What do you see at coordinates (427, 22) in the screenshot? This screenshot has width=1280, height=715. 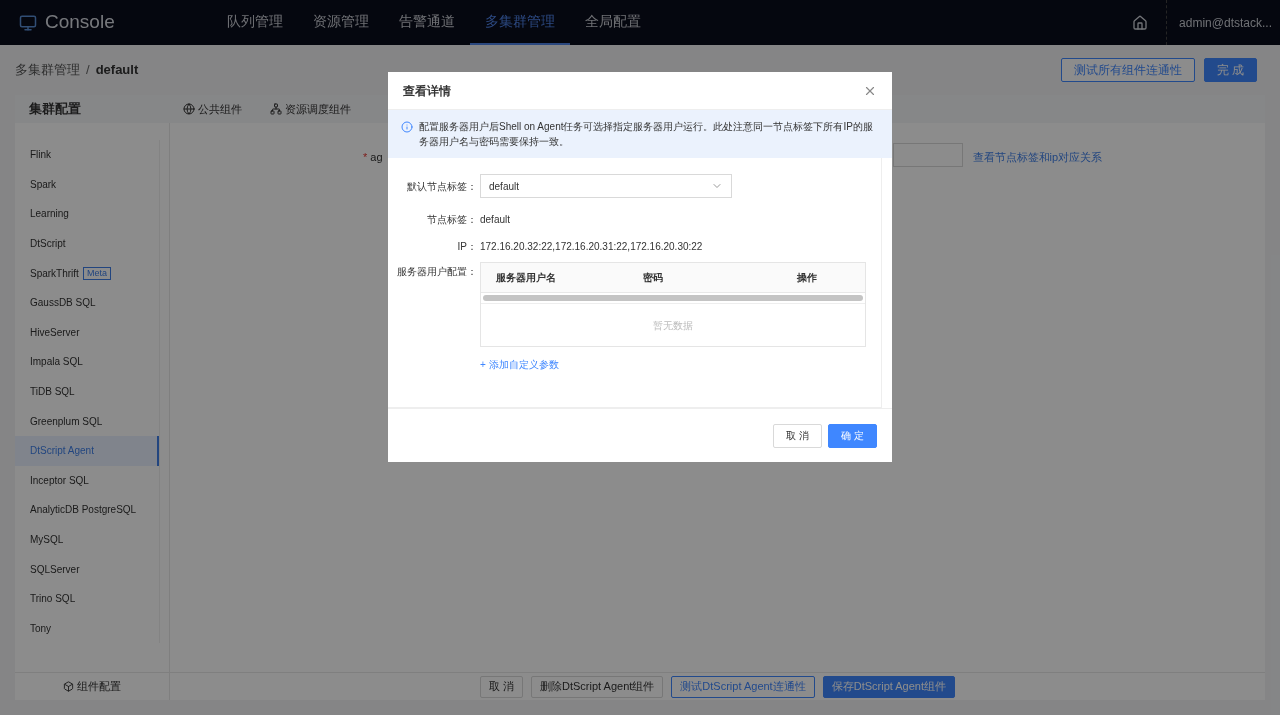 I see `nav-tab: 告警通道` at bounding box center [427, 22].